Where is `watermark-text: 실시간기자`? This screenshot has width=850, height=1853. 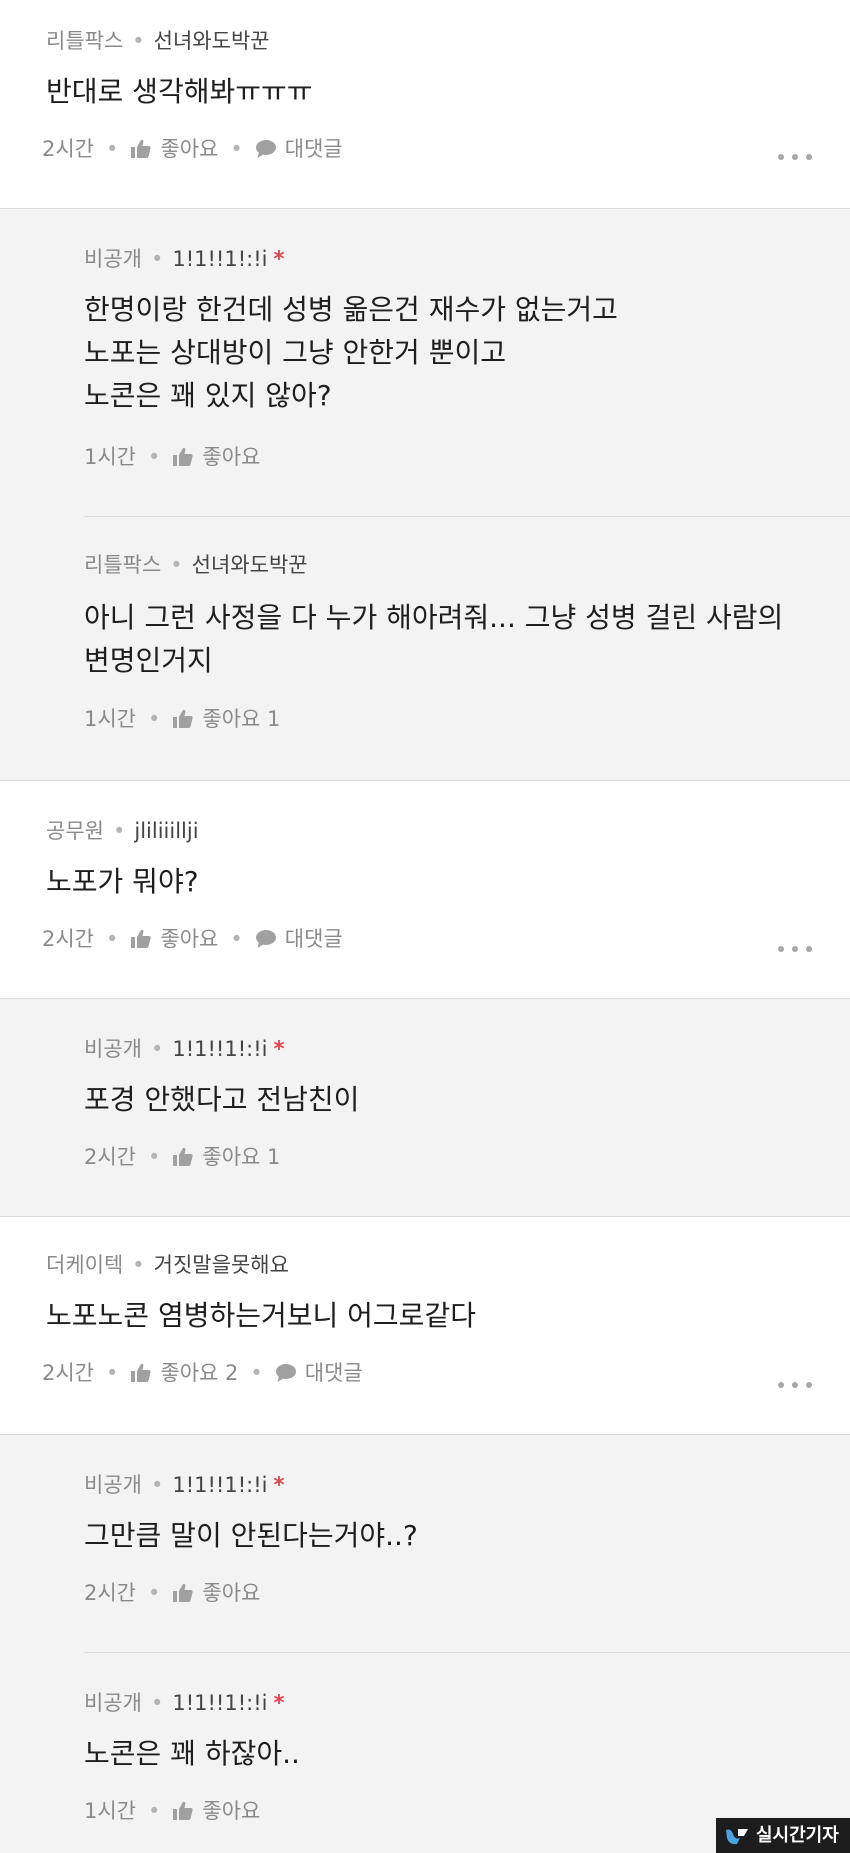
watermark-text: 실시간기자 is located at coordinates (797, 1835).